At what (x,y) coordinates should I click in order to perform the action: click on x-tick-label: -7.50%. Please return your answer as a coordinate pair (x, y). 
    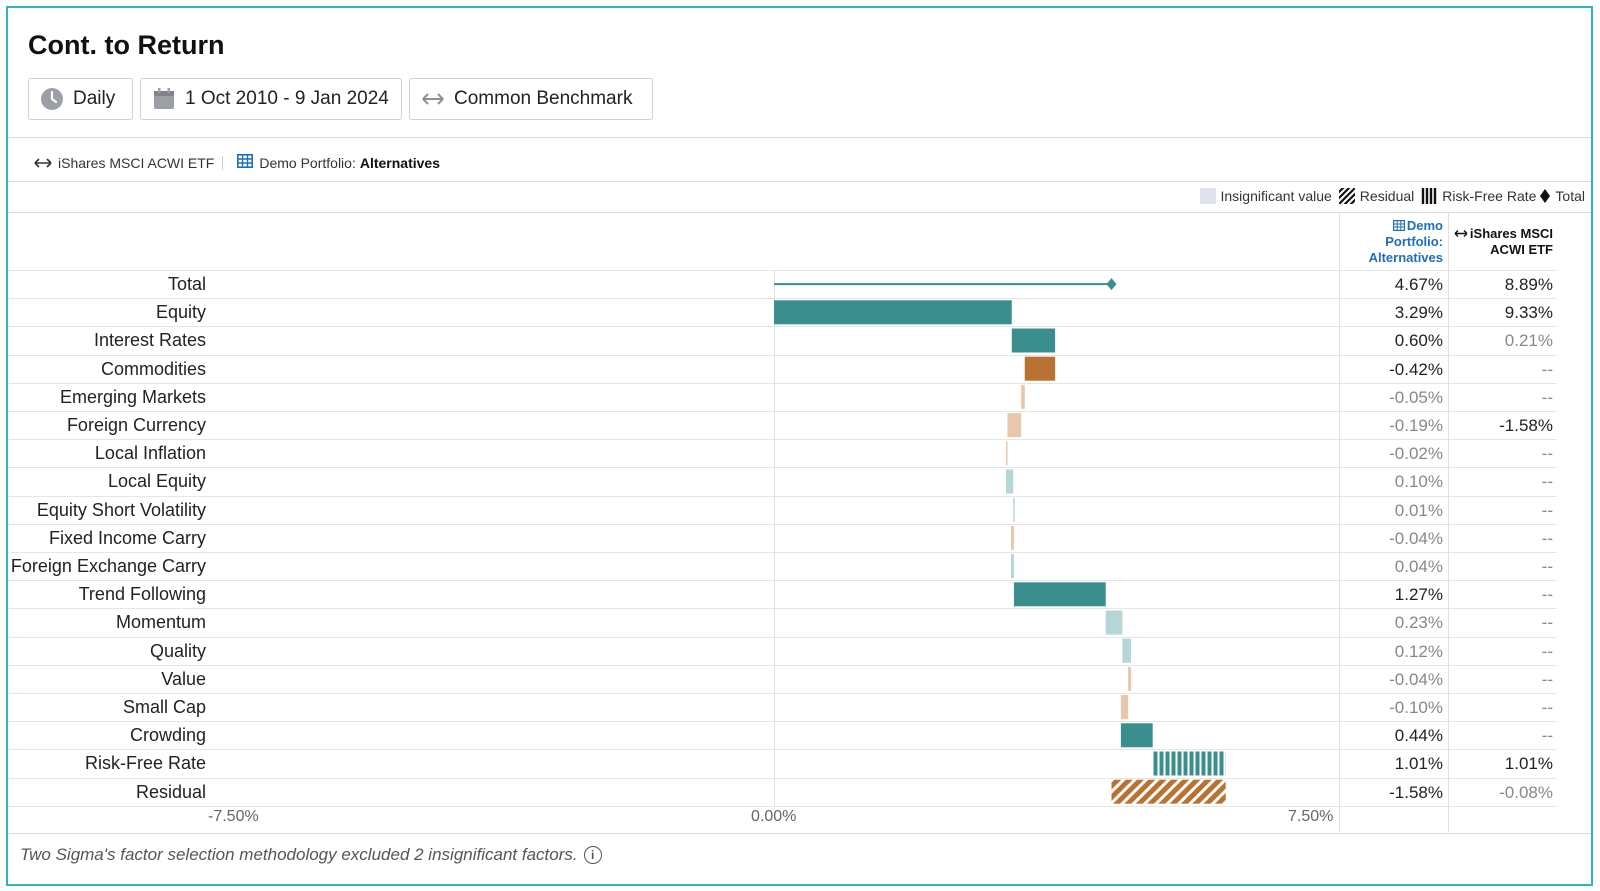
    Looking at the image, I should click on (233, 816).